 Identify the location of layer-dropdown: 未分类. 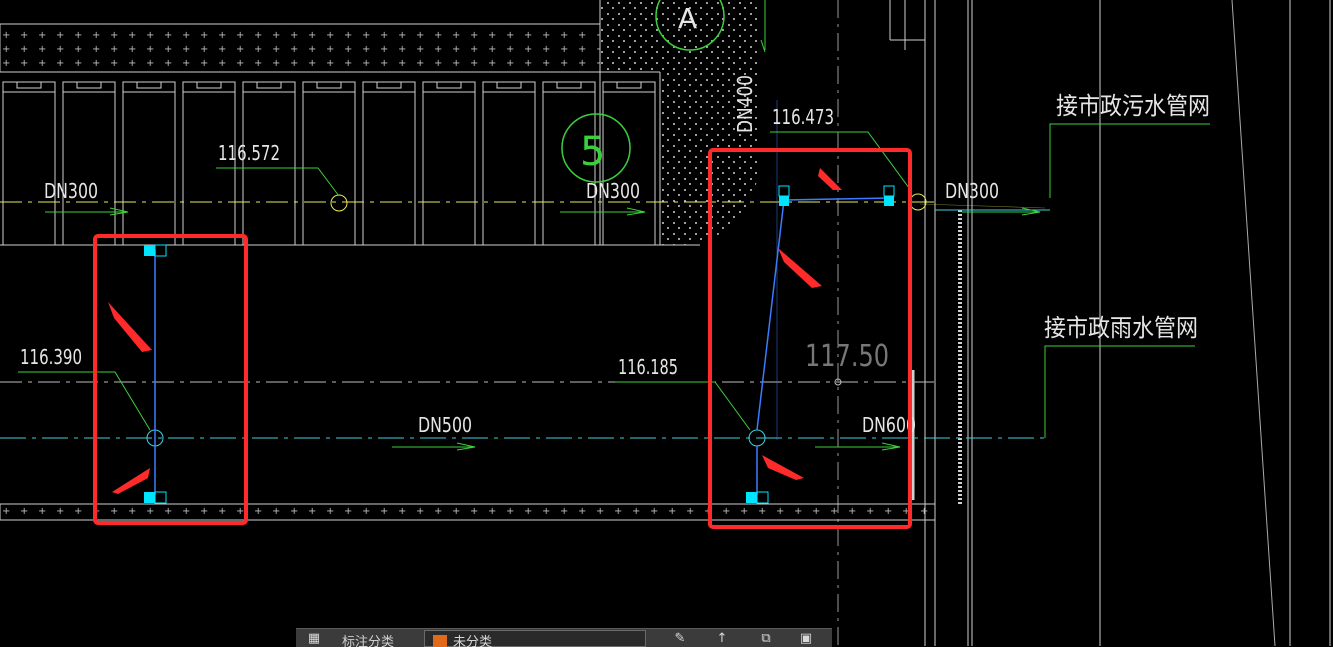
(535, 638).